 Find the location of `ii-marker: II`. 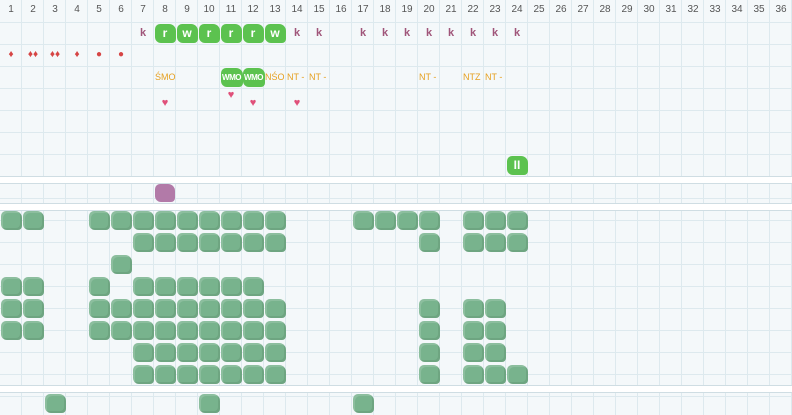

ii-marker: II is located at coordinates (517, 165).